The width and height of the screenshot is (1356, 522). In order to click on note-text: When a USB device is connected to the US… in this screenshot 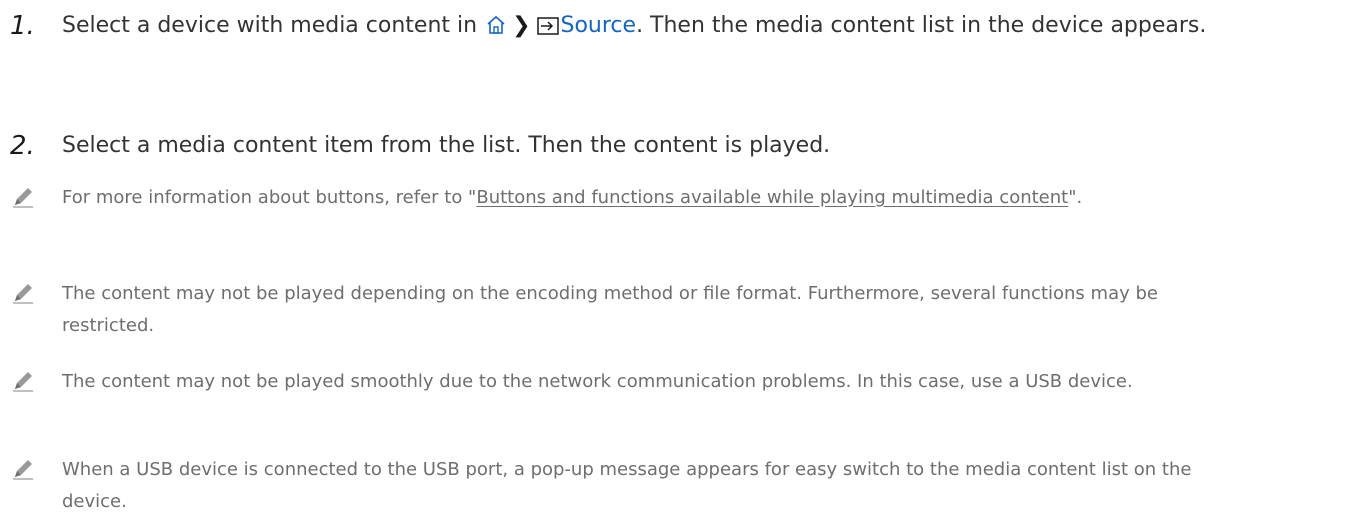, I will do `click(627, 485)`.